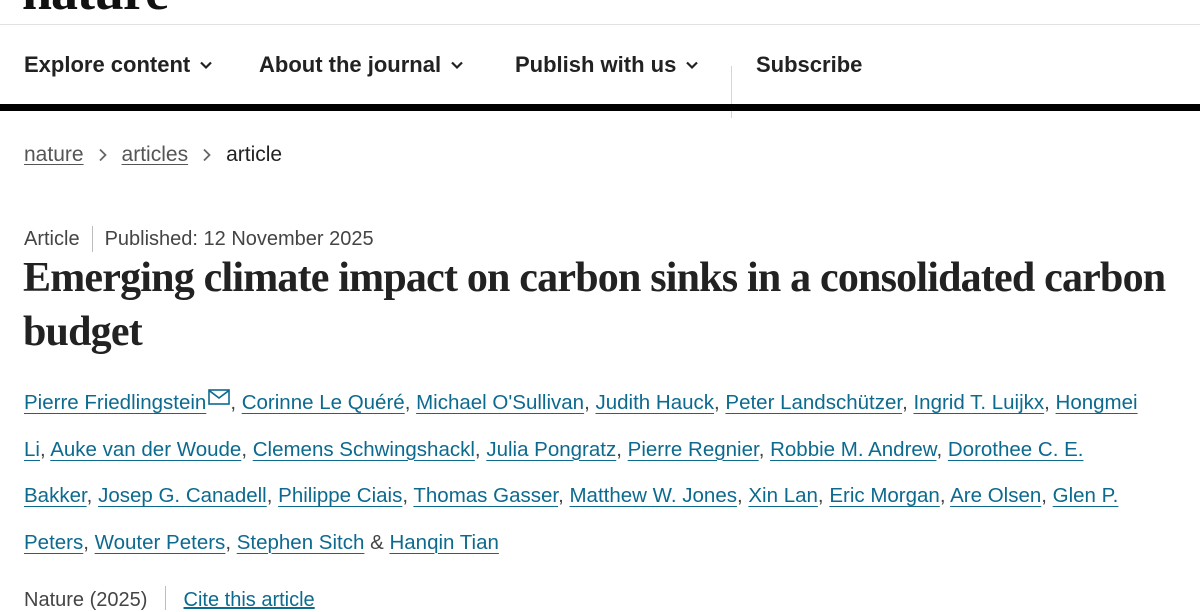  I want to click on article-meta: Article Published: 12 November 2025, so click(199, 239).